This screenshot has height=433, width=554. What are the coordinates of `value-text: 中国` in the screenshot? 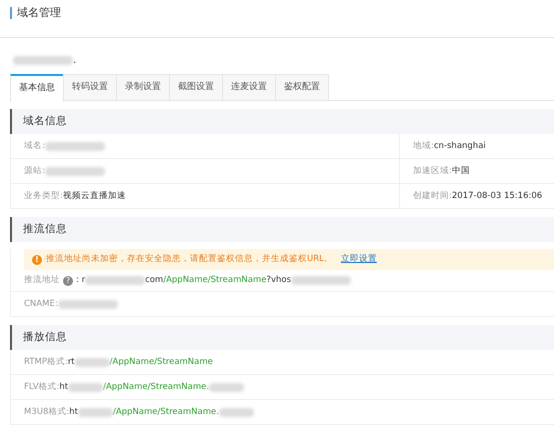 It's located at (461, 171).